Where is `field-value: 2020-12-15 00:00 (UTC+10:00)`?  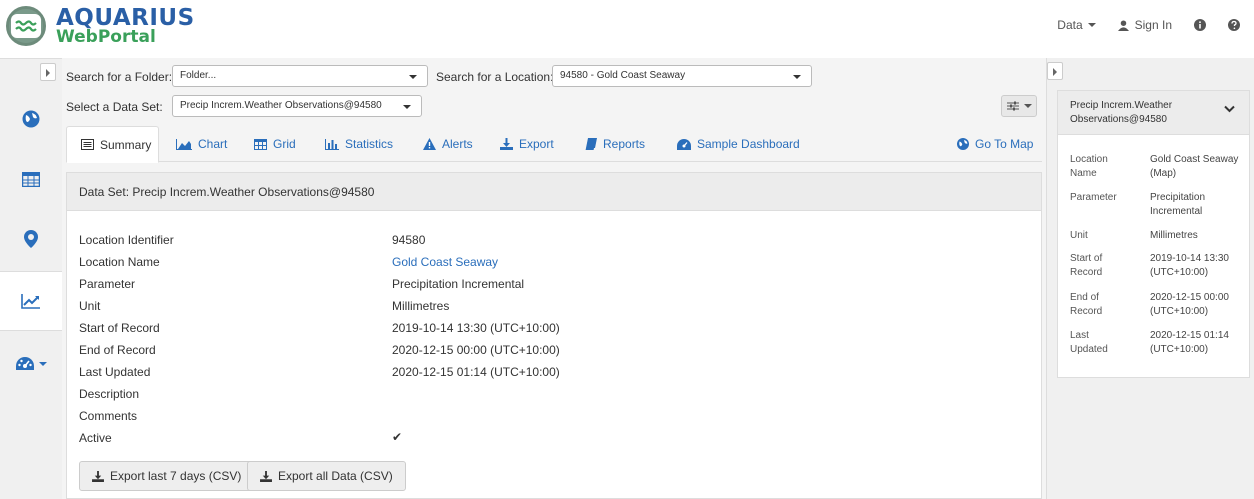
field-value: 2020-12-15 00:00 (UTC+10:00) is located at coordinates (476, 350).